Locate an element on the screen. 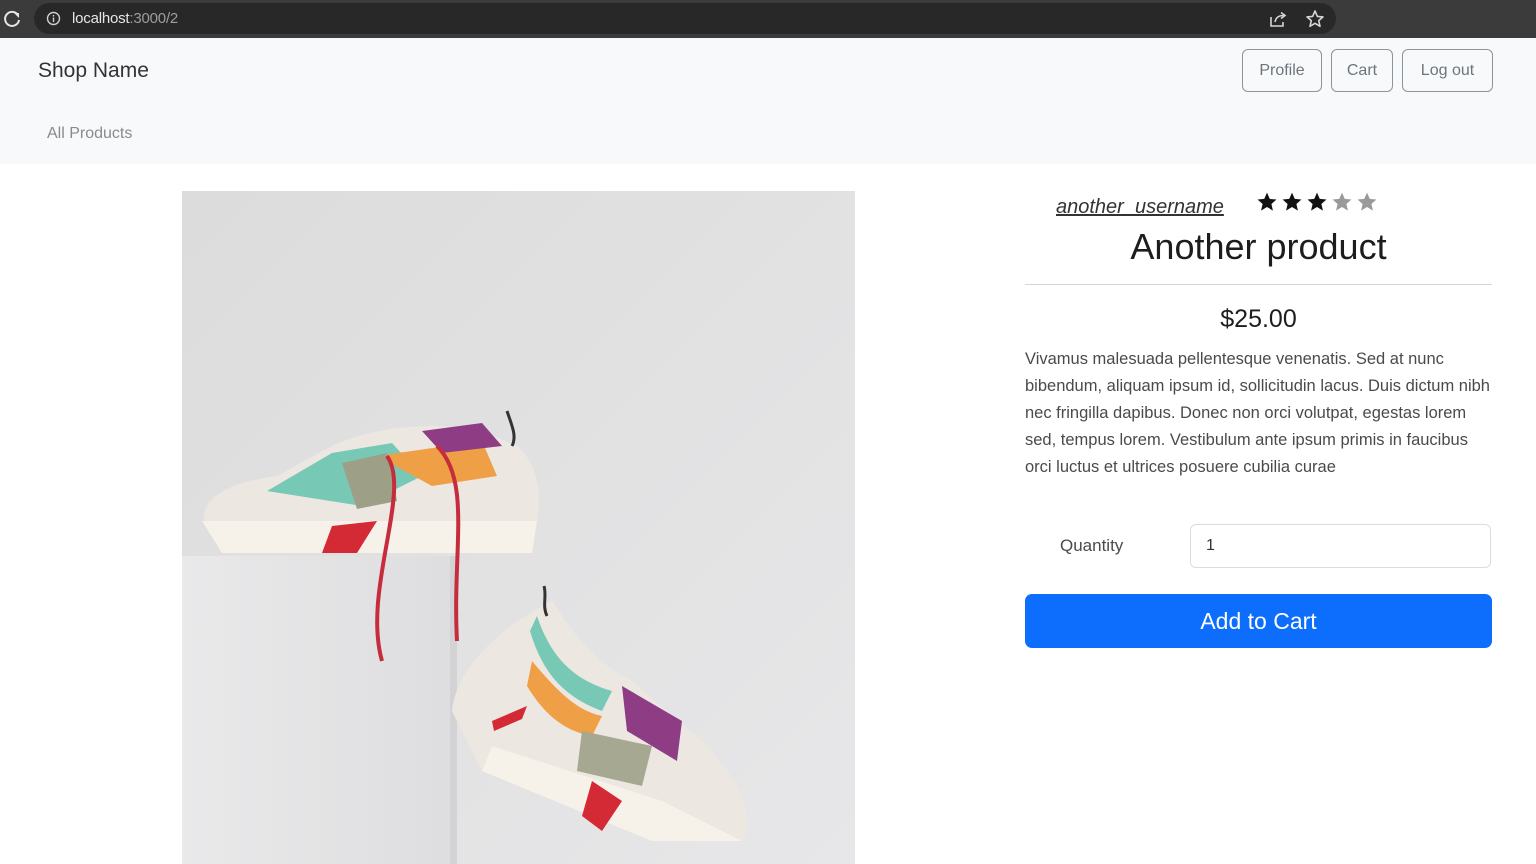 This screenshot has width=1536, height=864. logout-button: Log out is located at coordinates (1447, 70).